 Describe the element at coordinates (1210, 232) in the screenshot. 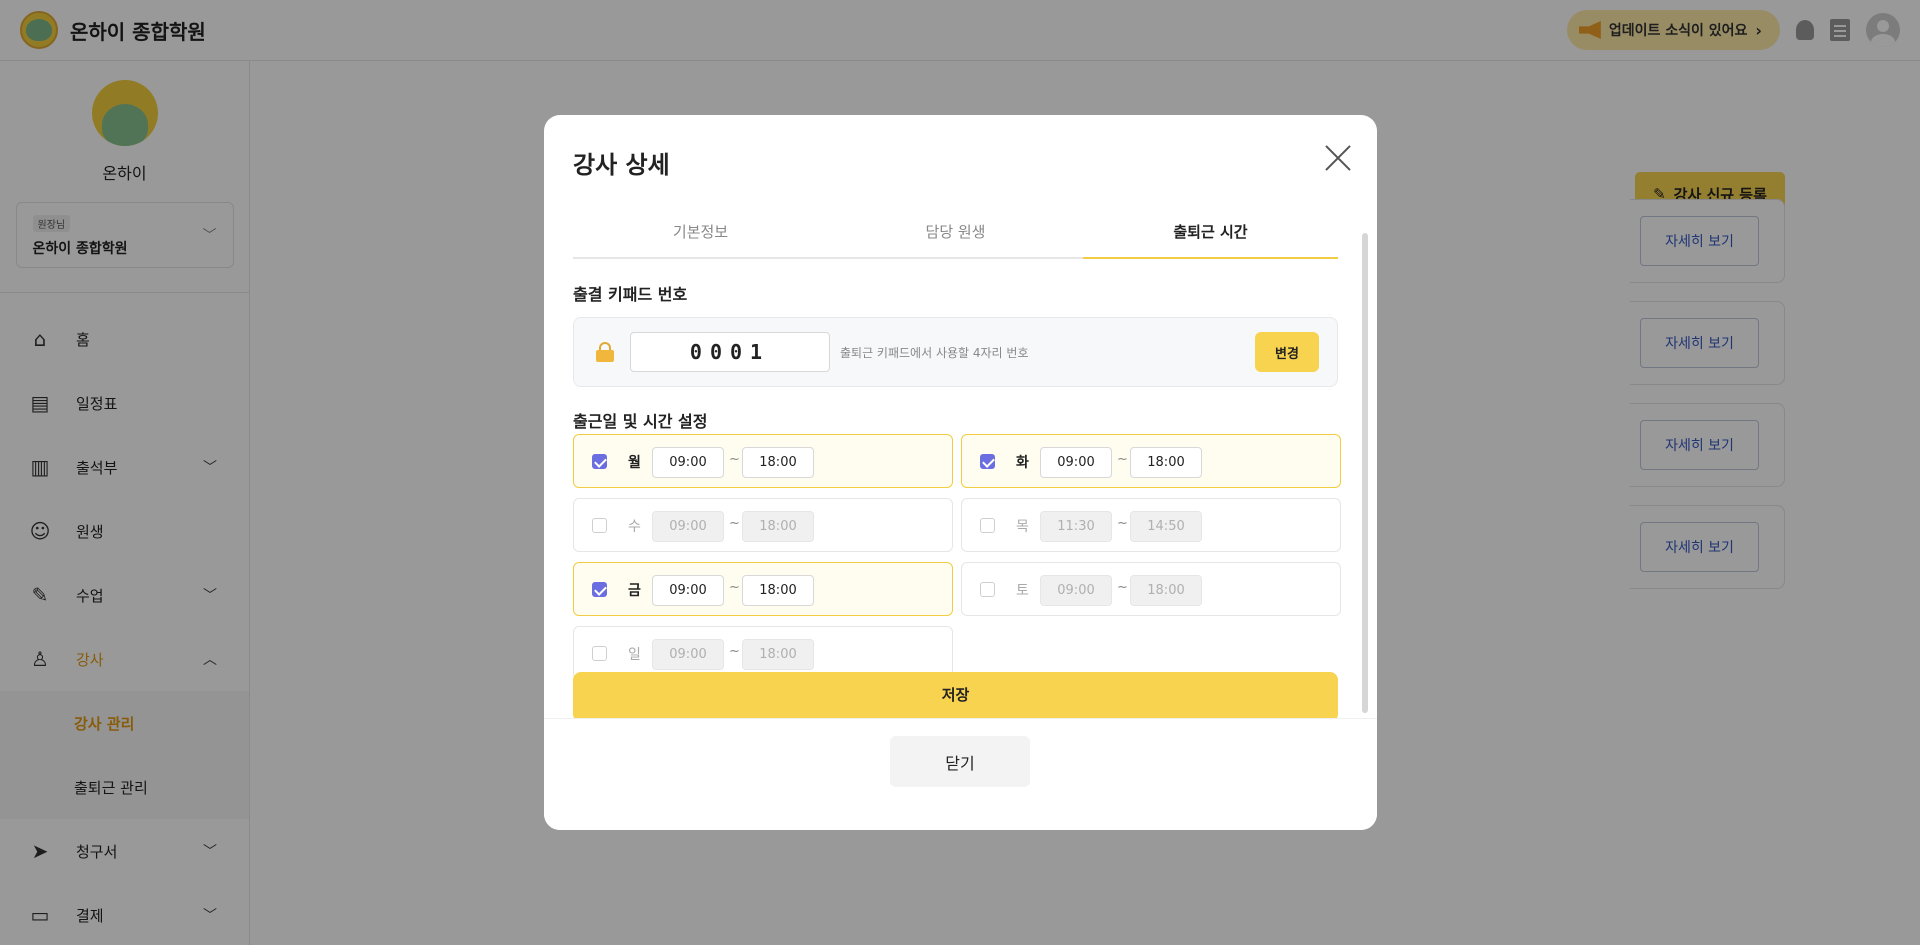

I see `tab-work-hours: 출퇴근 시간` at that location.